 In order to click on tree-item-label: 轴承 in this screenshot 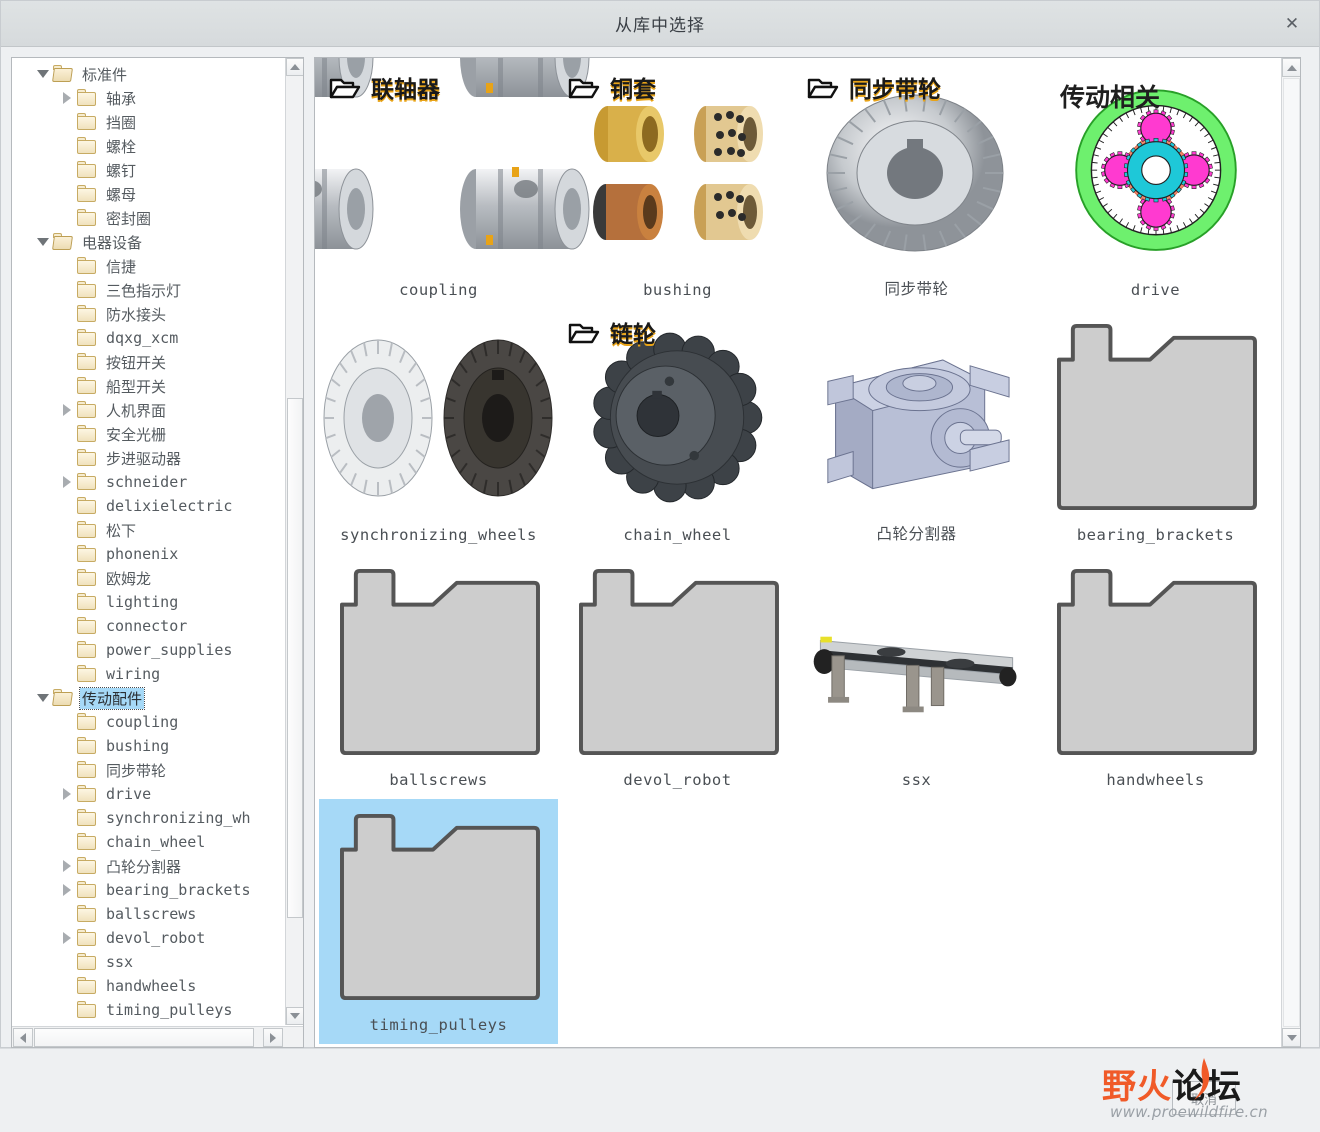, I will do `click(121, 98)`.